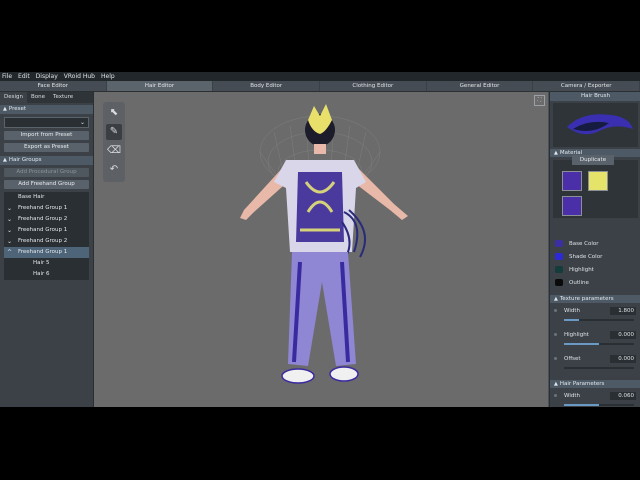  I want to click on base-color-row: Base Color, so click(577, 244).